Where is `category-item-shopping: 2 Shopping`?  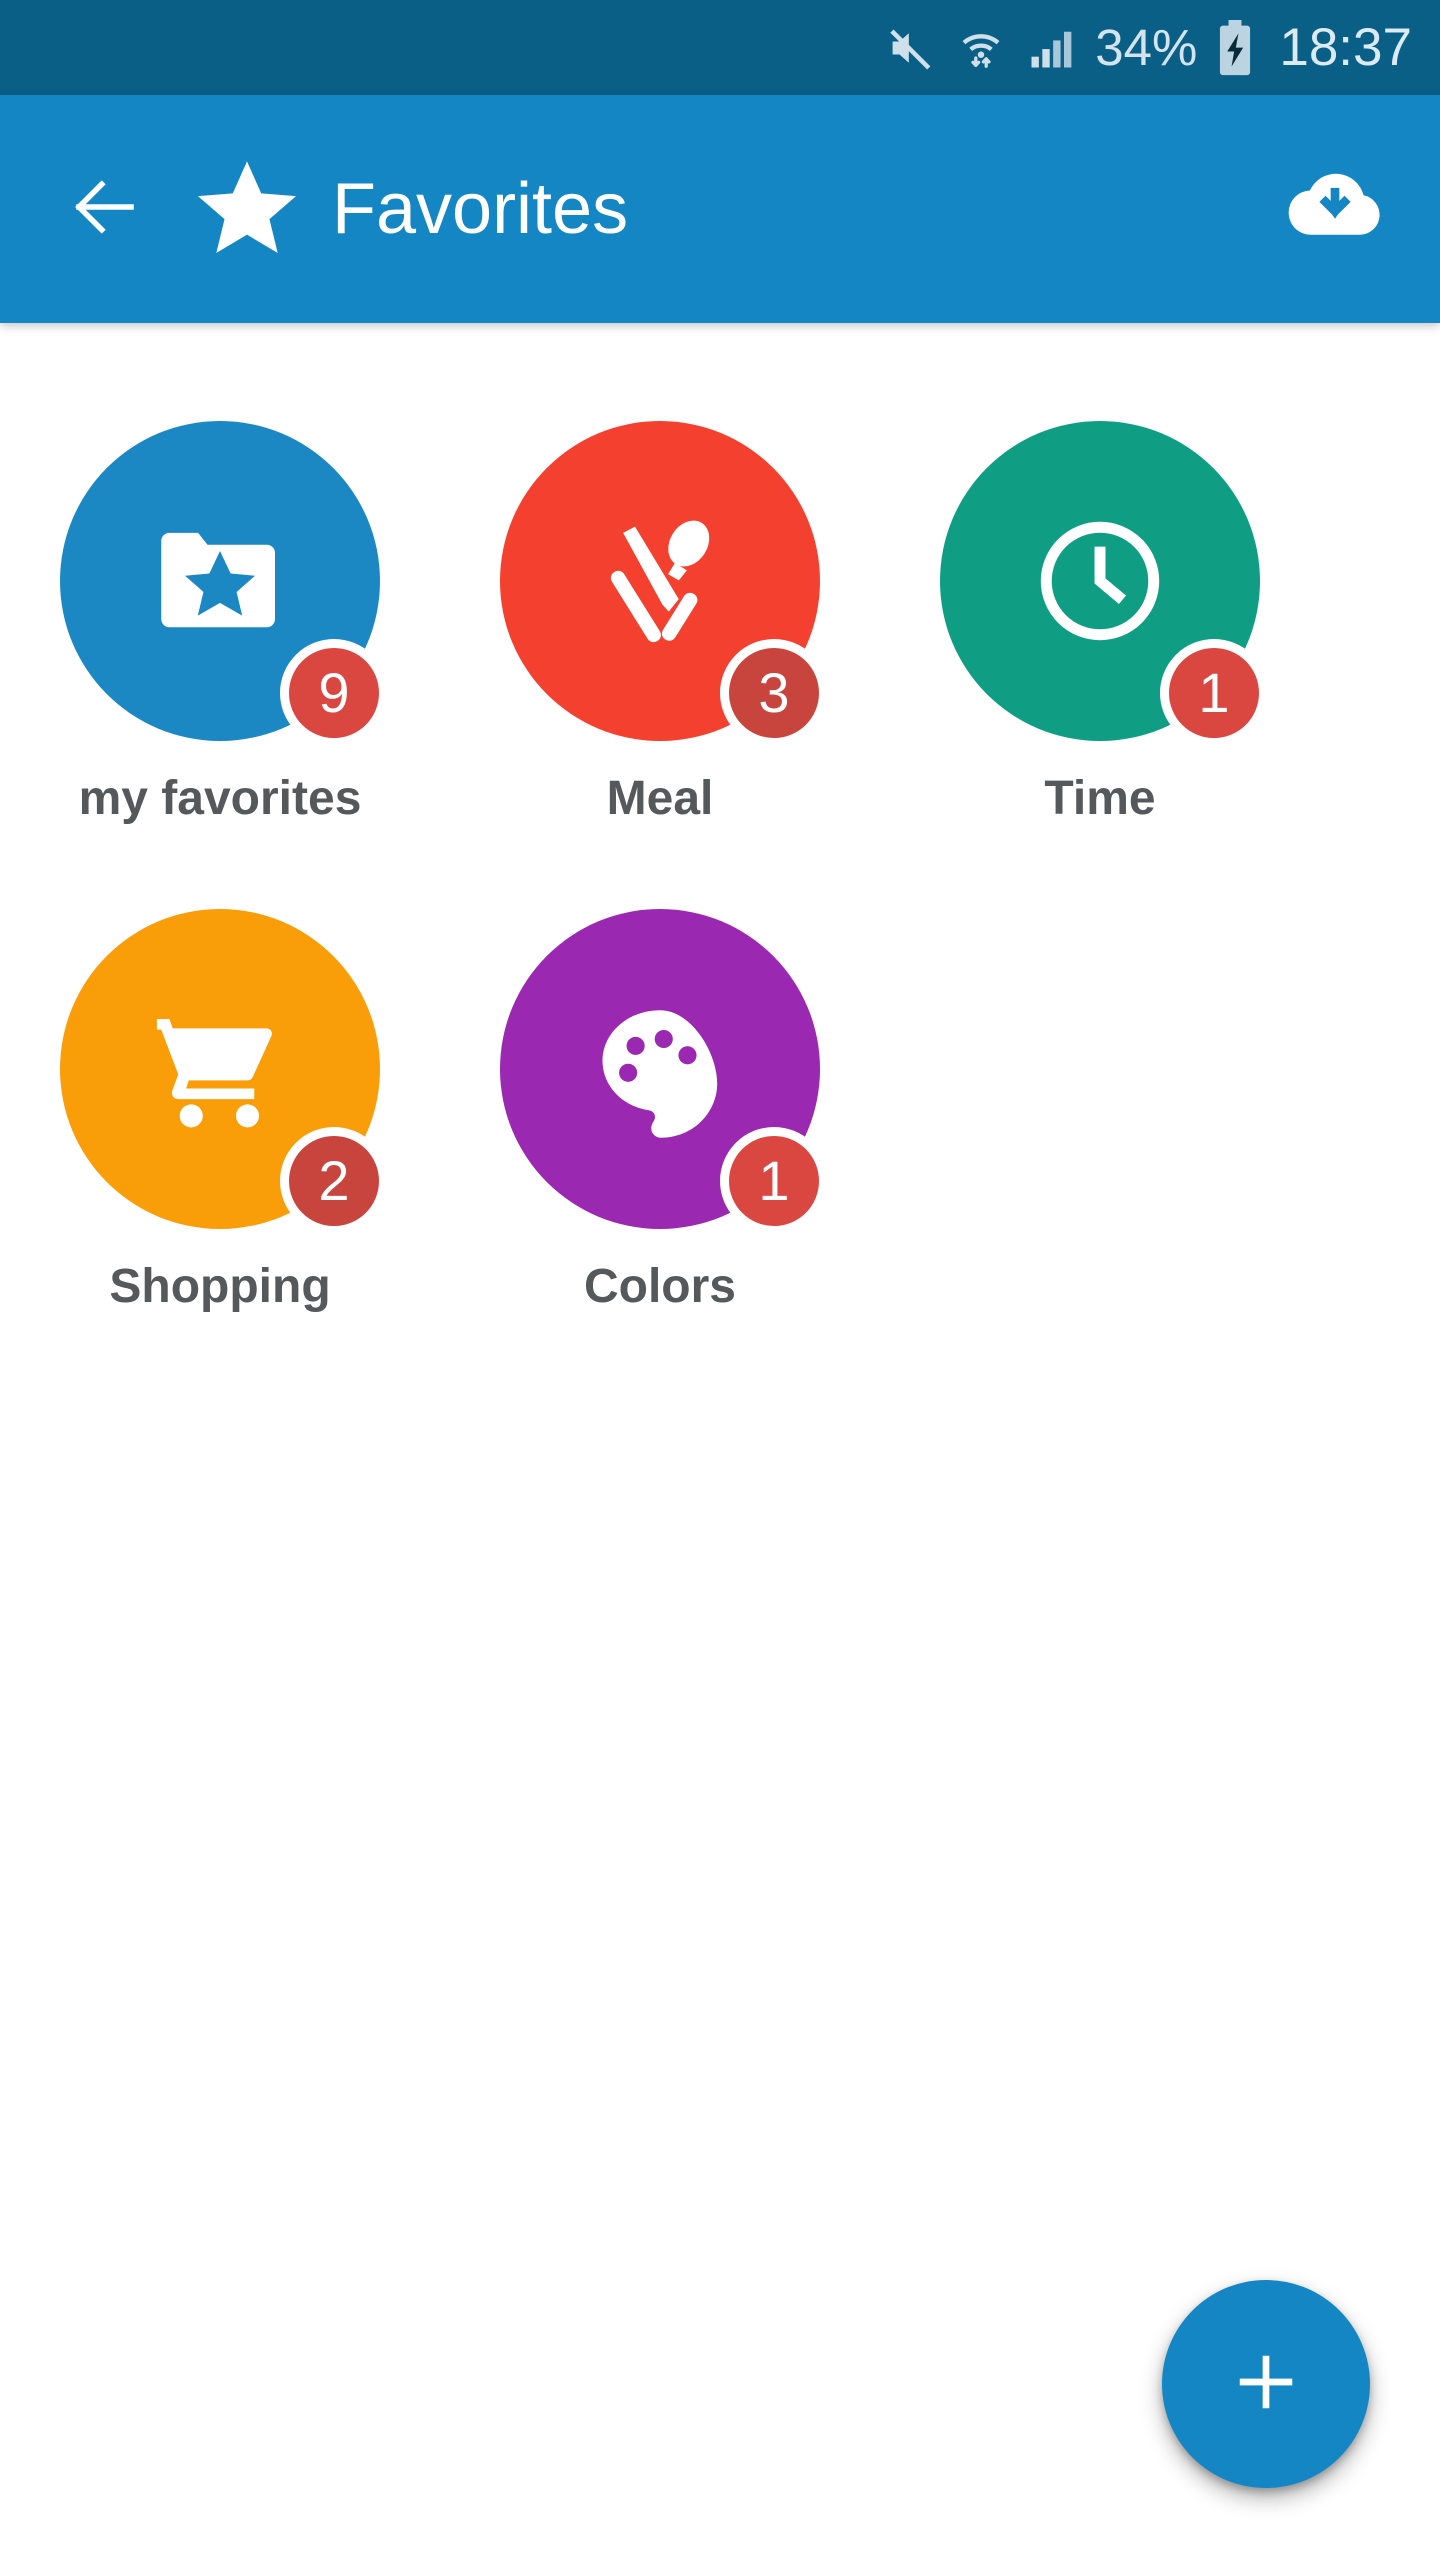 category-item-shopping: 2 Shopping is located at coordinates (220, 1110).